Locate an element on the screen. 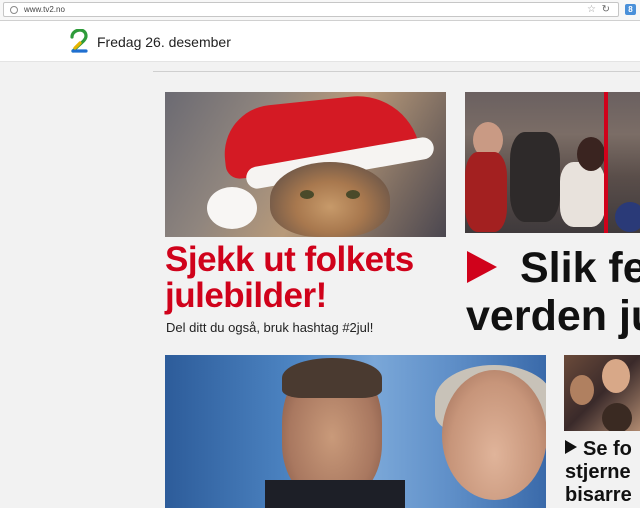 The height and width of the screenshot is (508, 640). globe-icon is located at coordinates (14, 10).